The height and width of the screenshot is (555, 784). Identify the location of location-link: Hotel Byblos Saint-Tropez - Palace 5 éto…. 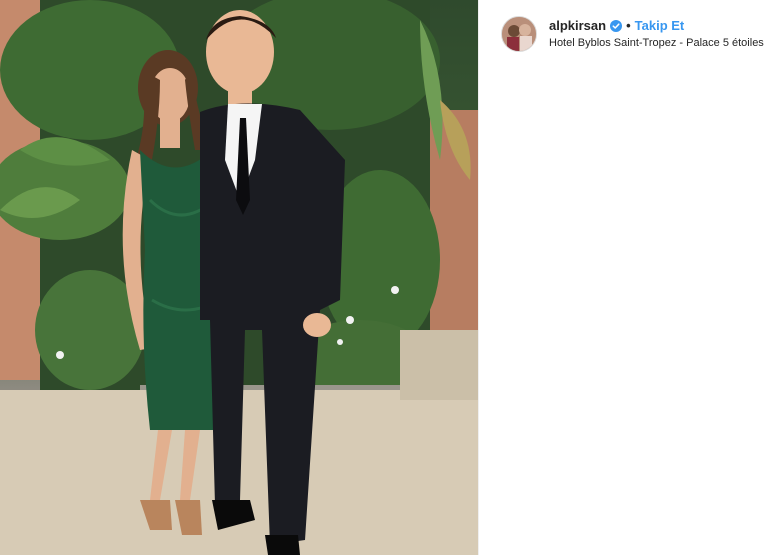
(656, 43).